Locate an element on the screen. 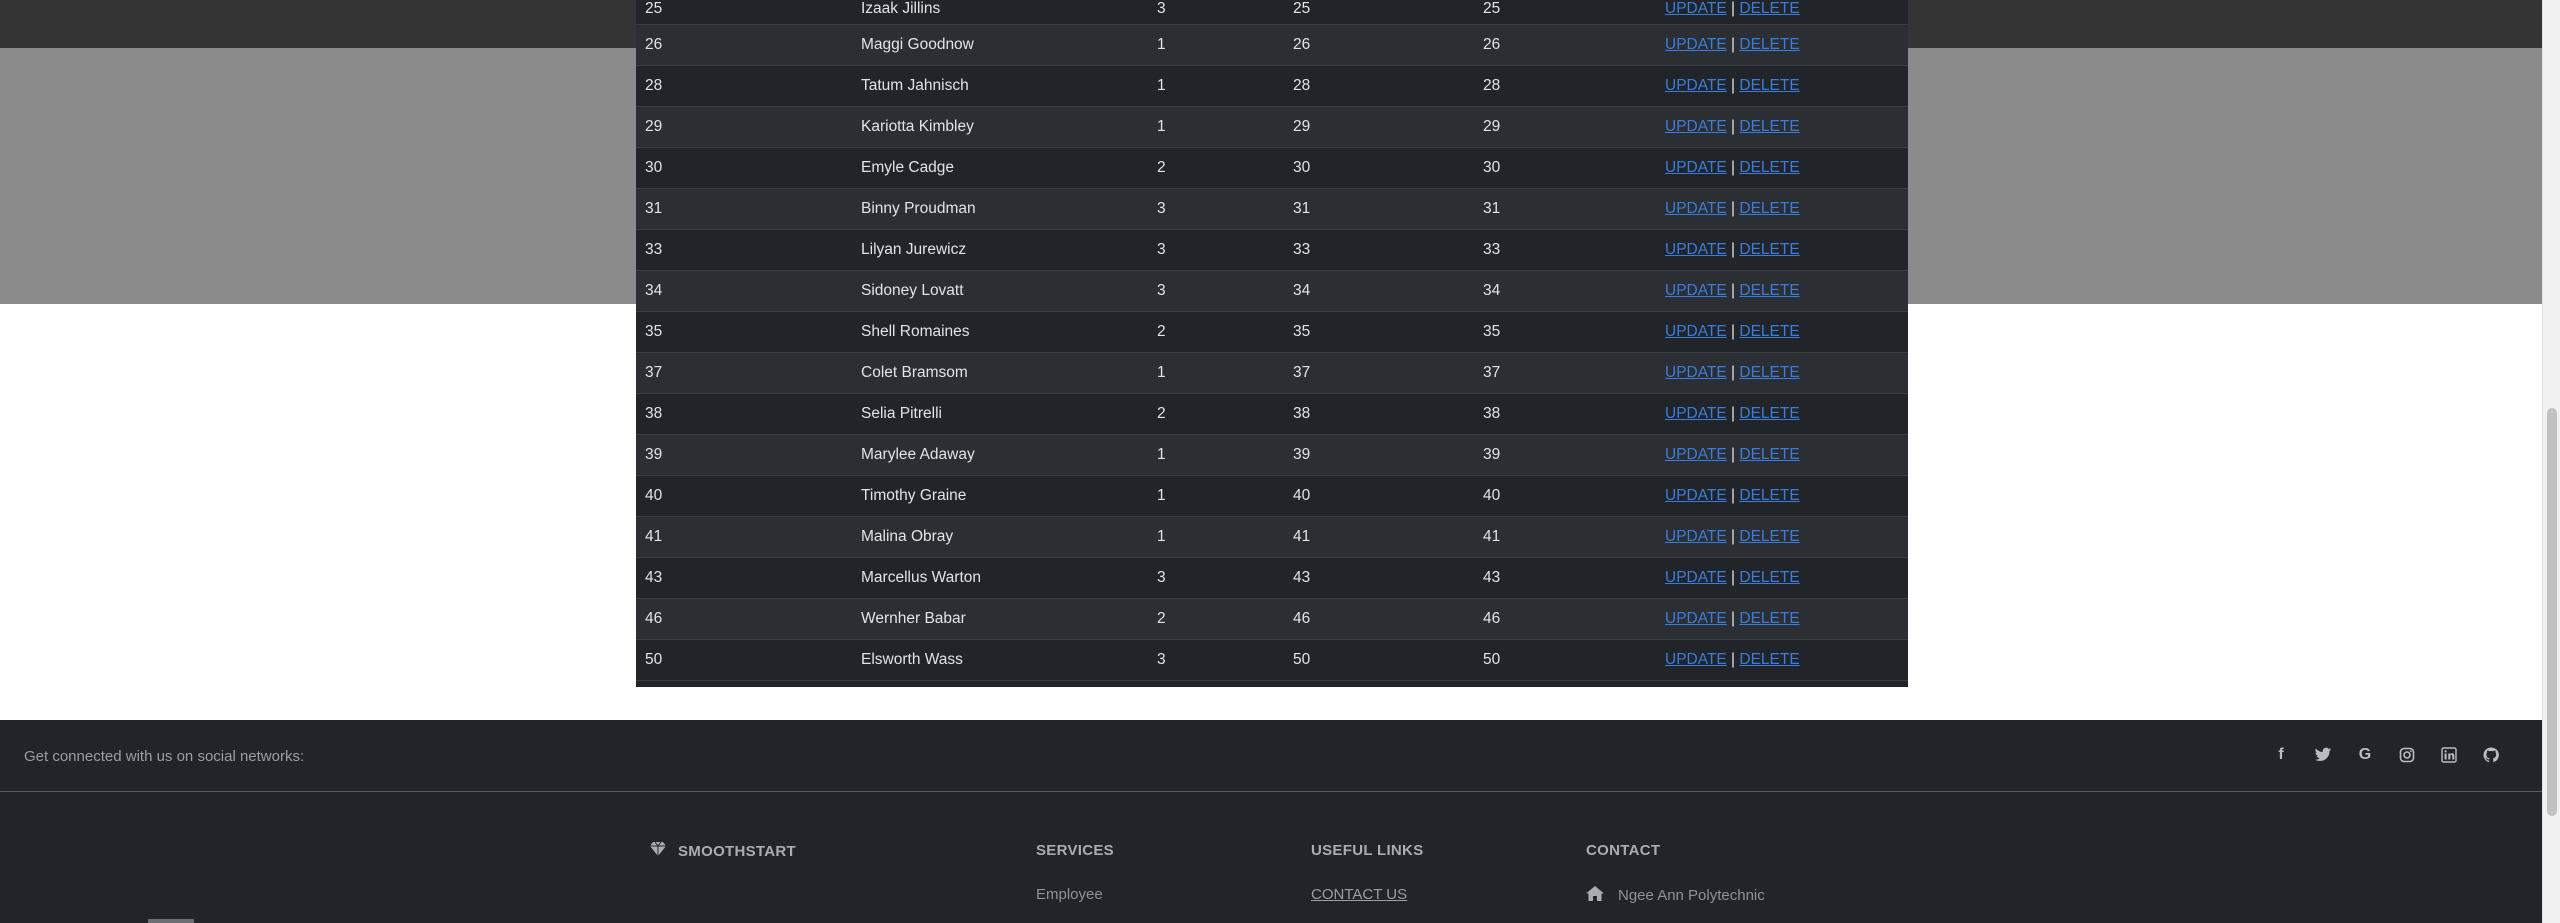 This screenshot has height=923, width=2560. contact-address: Ngee Ann Polytechnic is located at coordinates (1691, 895).